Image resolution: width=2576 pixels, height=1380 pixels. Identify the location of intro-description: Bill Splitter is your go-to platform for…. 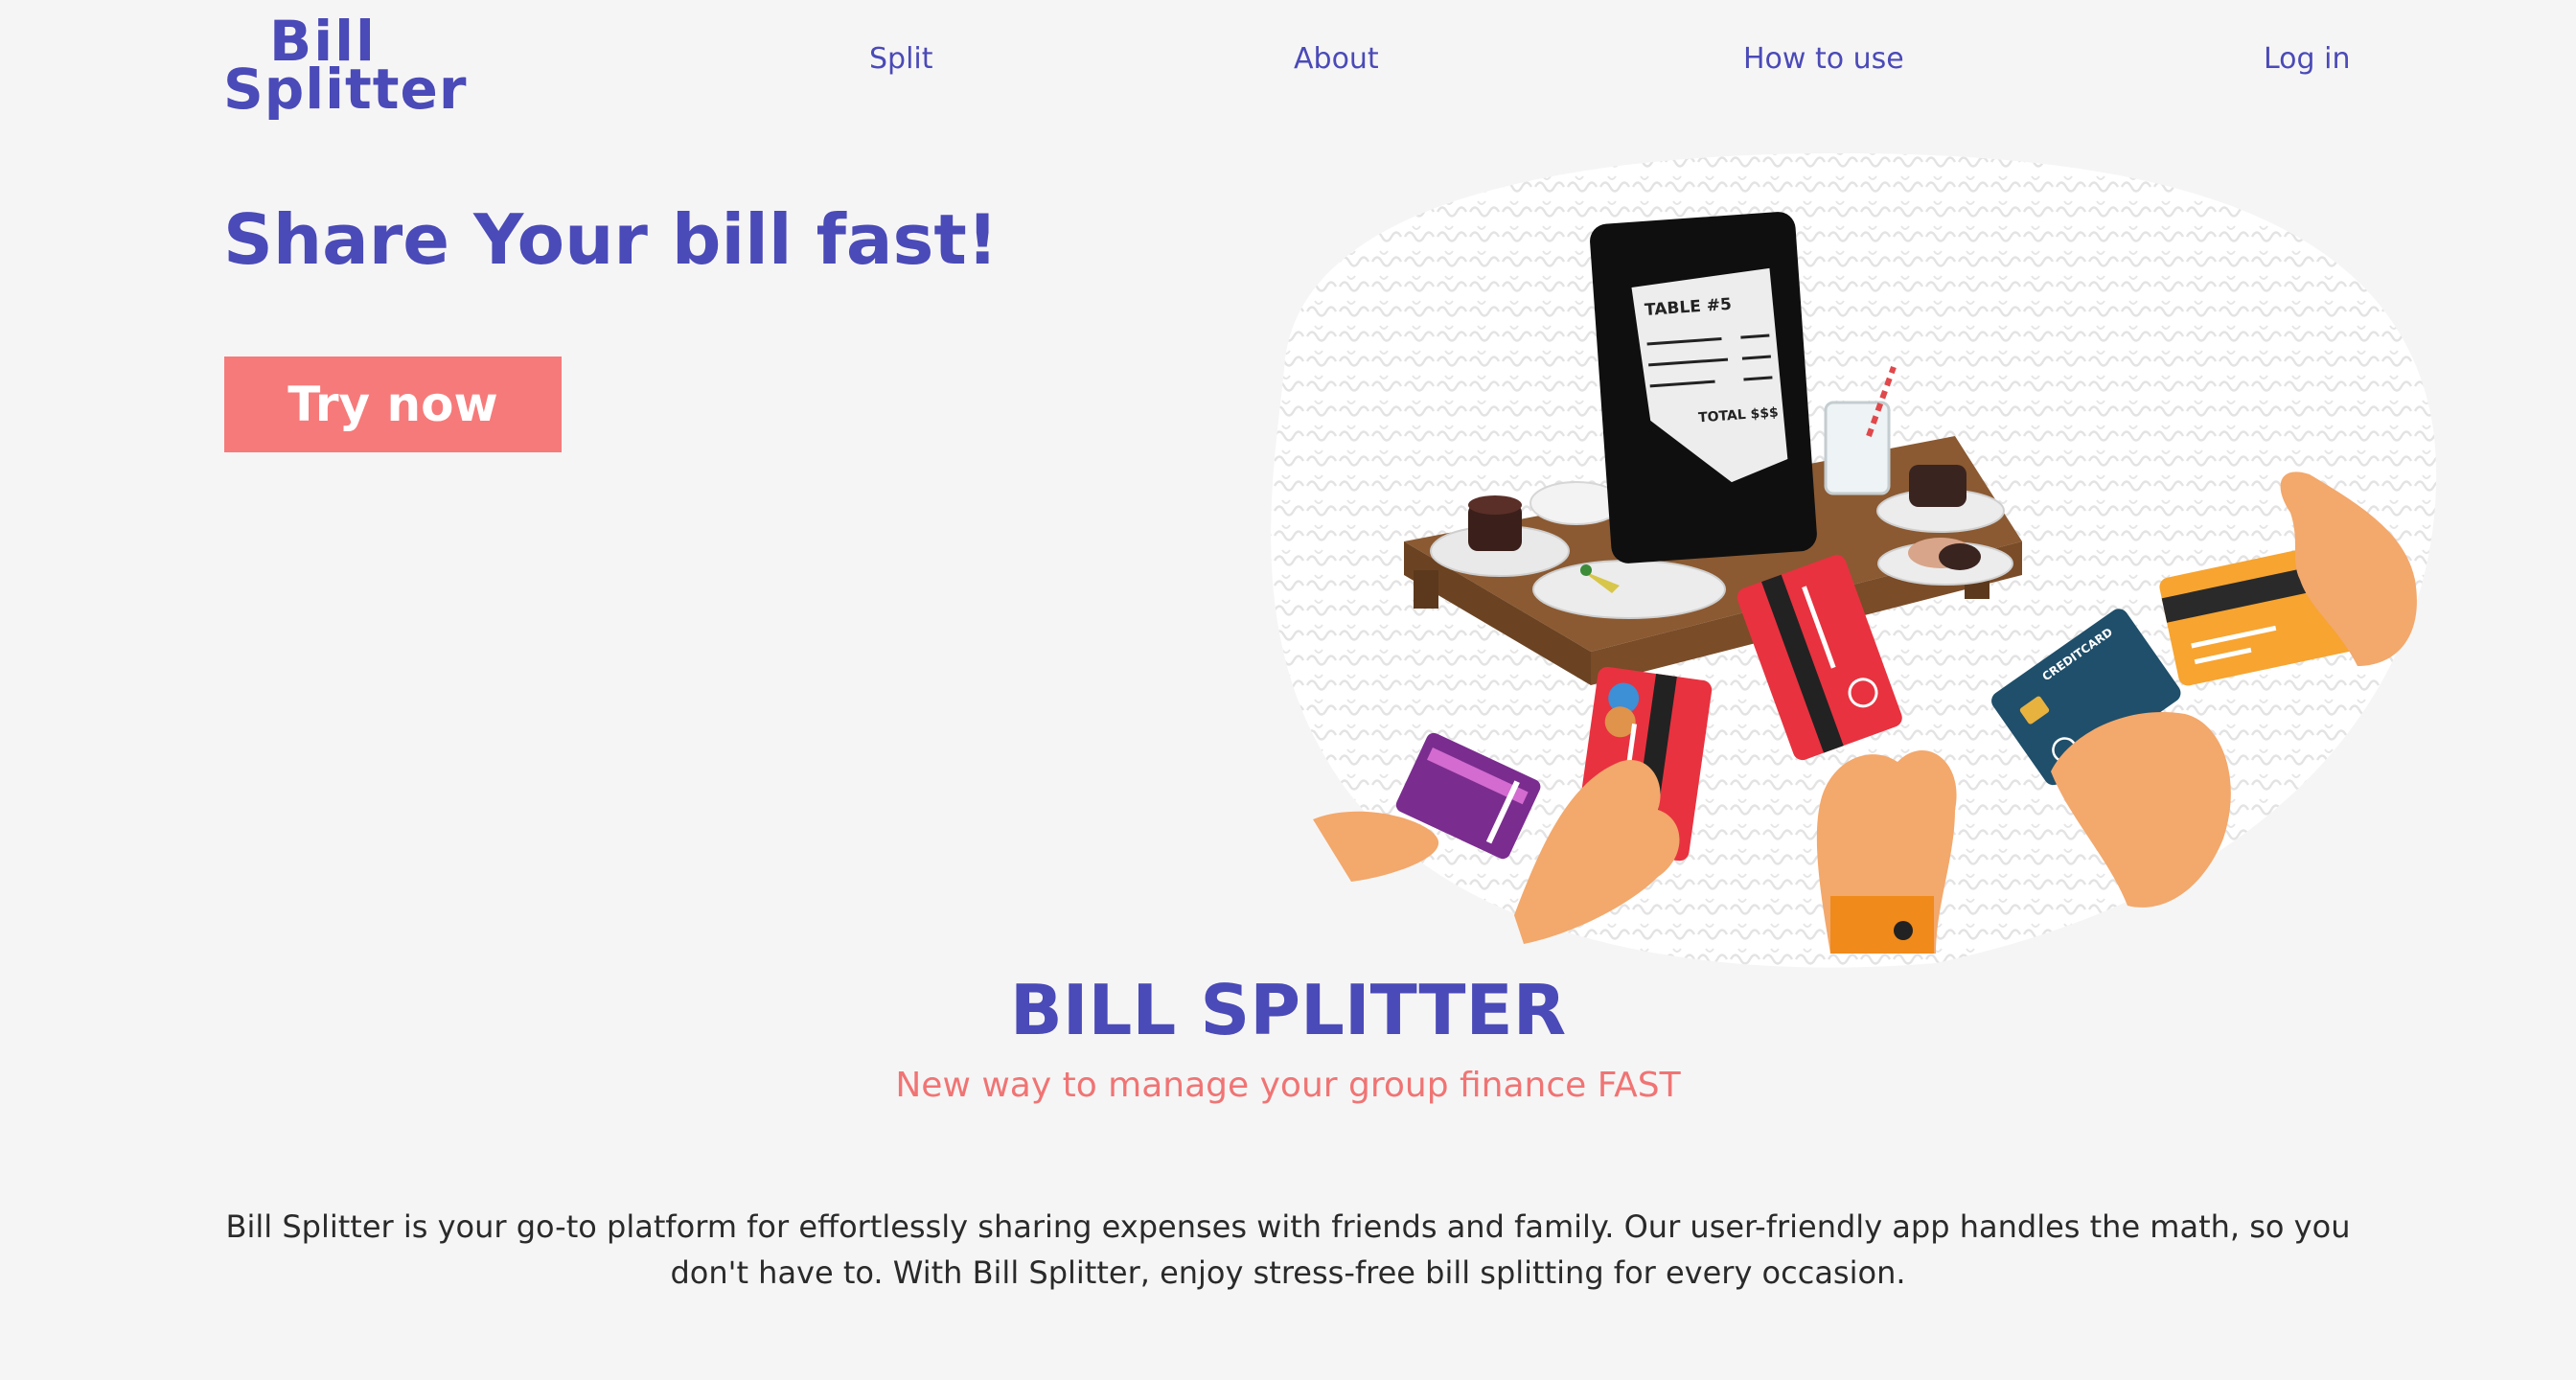
(1288, 1249).